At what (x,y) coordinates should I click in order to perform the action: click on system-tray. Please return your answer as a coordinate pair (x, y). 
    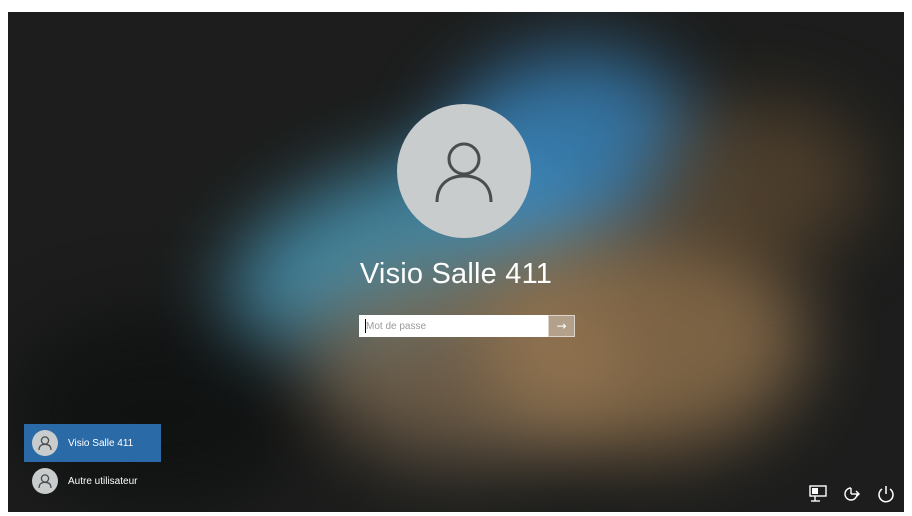
    Looking at the image, I should click on (852, 494).